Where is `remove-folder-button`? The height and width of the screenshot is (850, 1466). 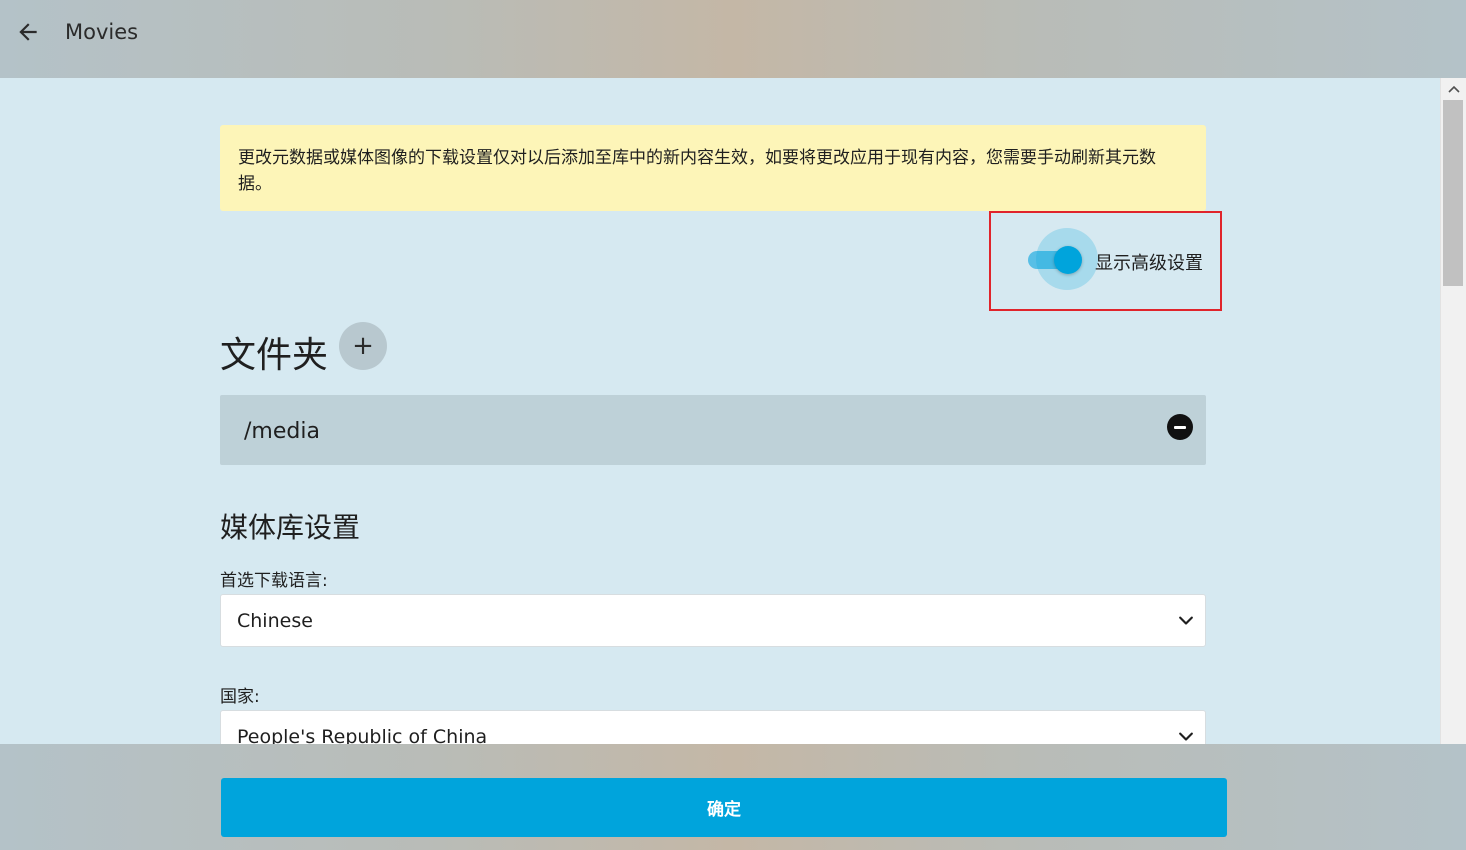 remove-folder-button is located at coordinates (1180, 427).